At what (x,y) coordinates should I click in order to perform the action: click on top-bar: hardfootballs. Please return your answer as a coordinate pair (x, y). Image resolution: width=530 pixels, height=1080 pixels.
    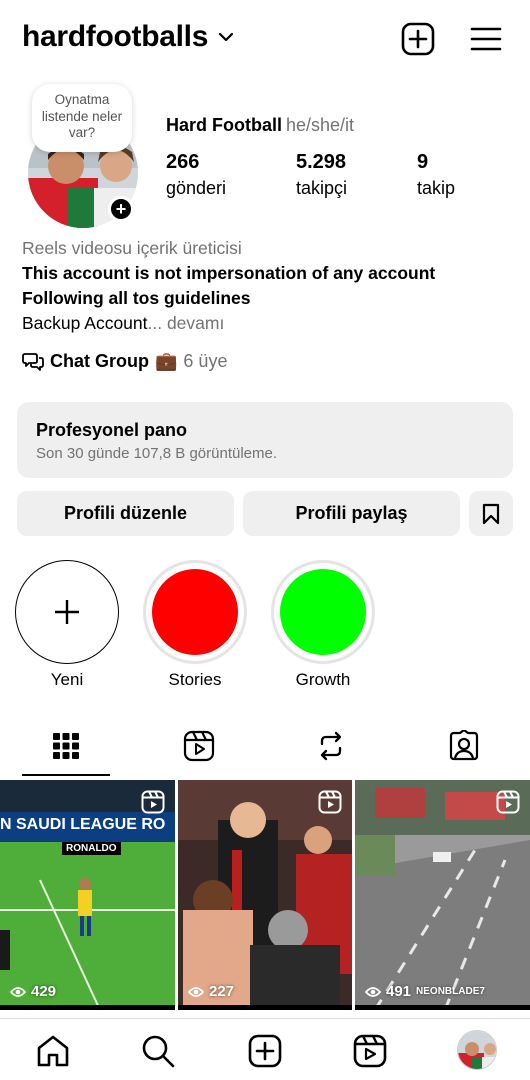
    Looking at the image, I should click on (265, 40).